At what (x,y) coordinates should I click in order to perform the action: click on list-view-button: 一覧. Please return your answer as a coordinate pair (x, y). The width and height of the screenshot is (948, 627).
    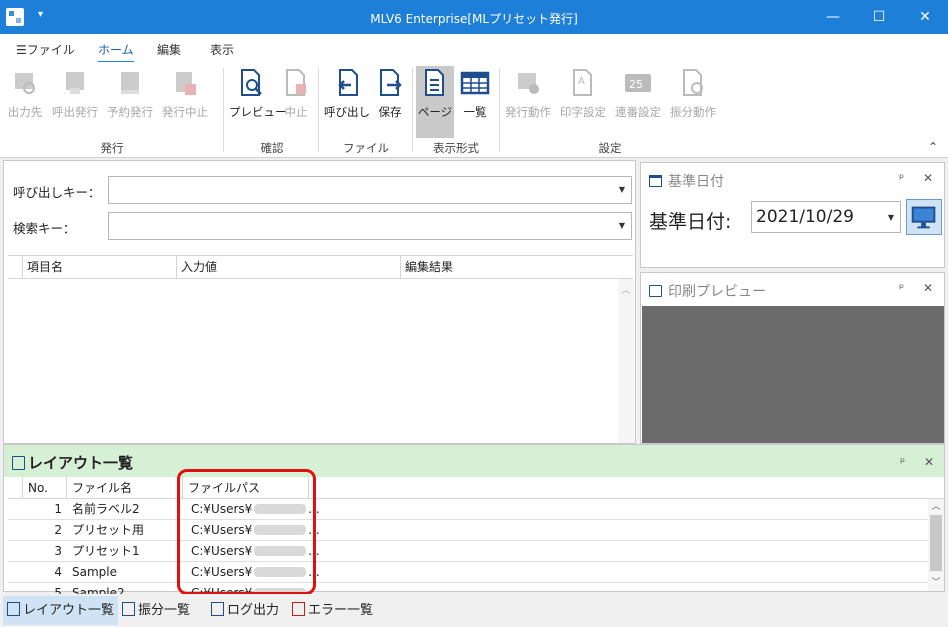
    Looking at the image, I should click on (475, 96).